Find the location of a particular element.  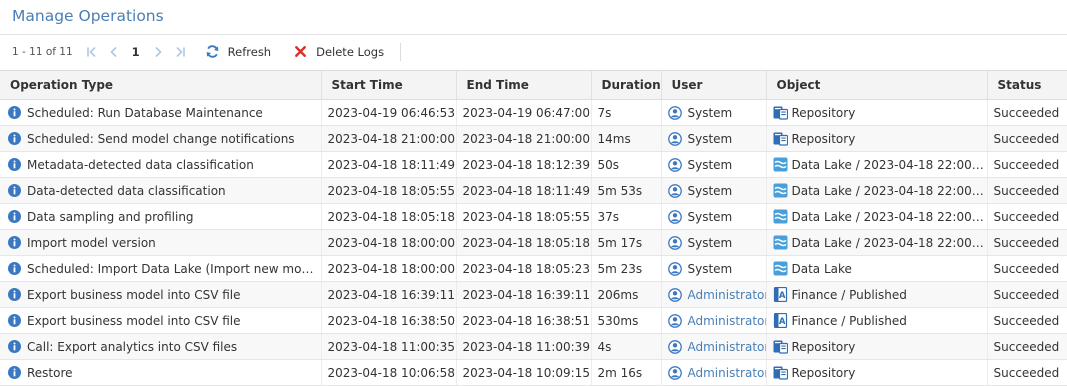

end-time-cell: 2023-04-18 16:39:11 is located at coordinates (523, 294).